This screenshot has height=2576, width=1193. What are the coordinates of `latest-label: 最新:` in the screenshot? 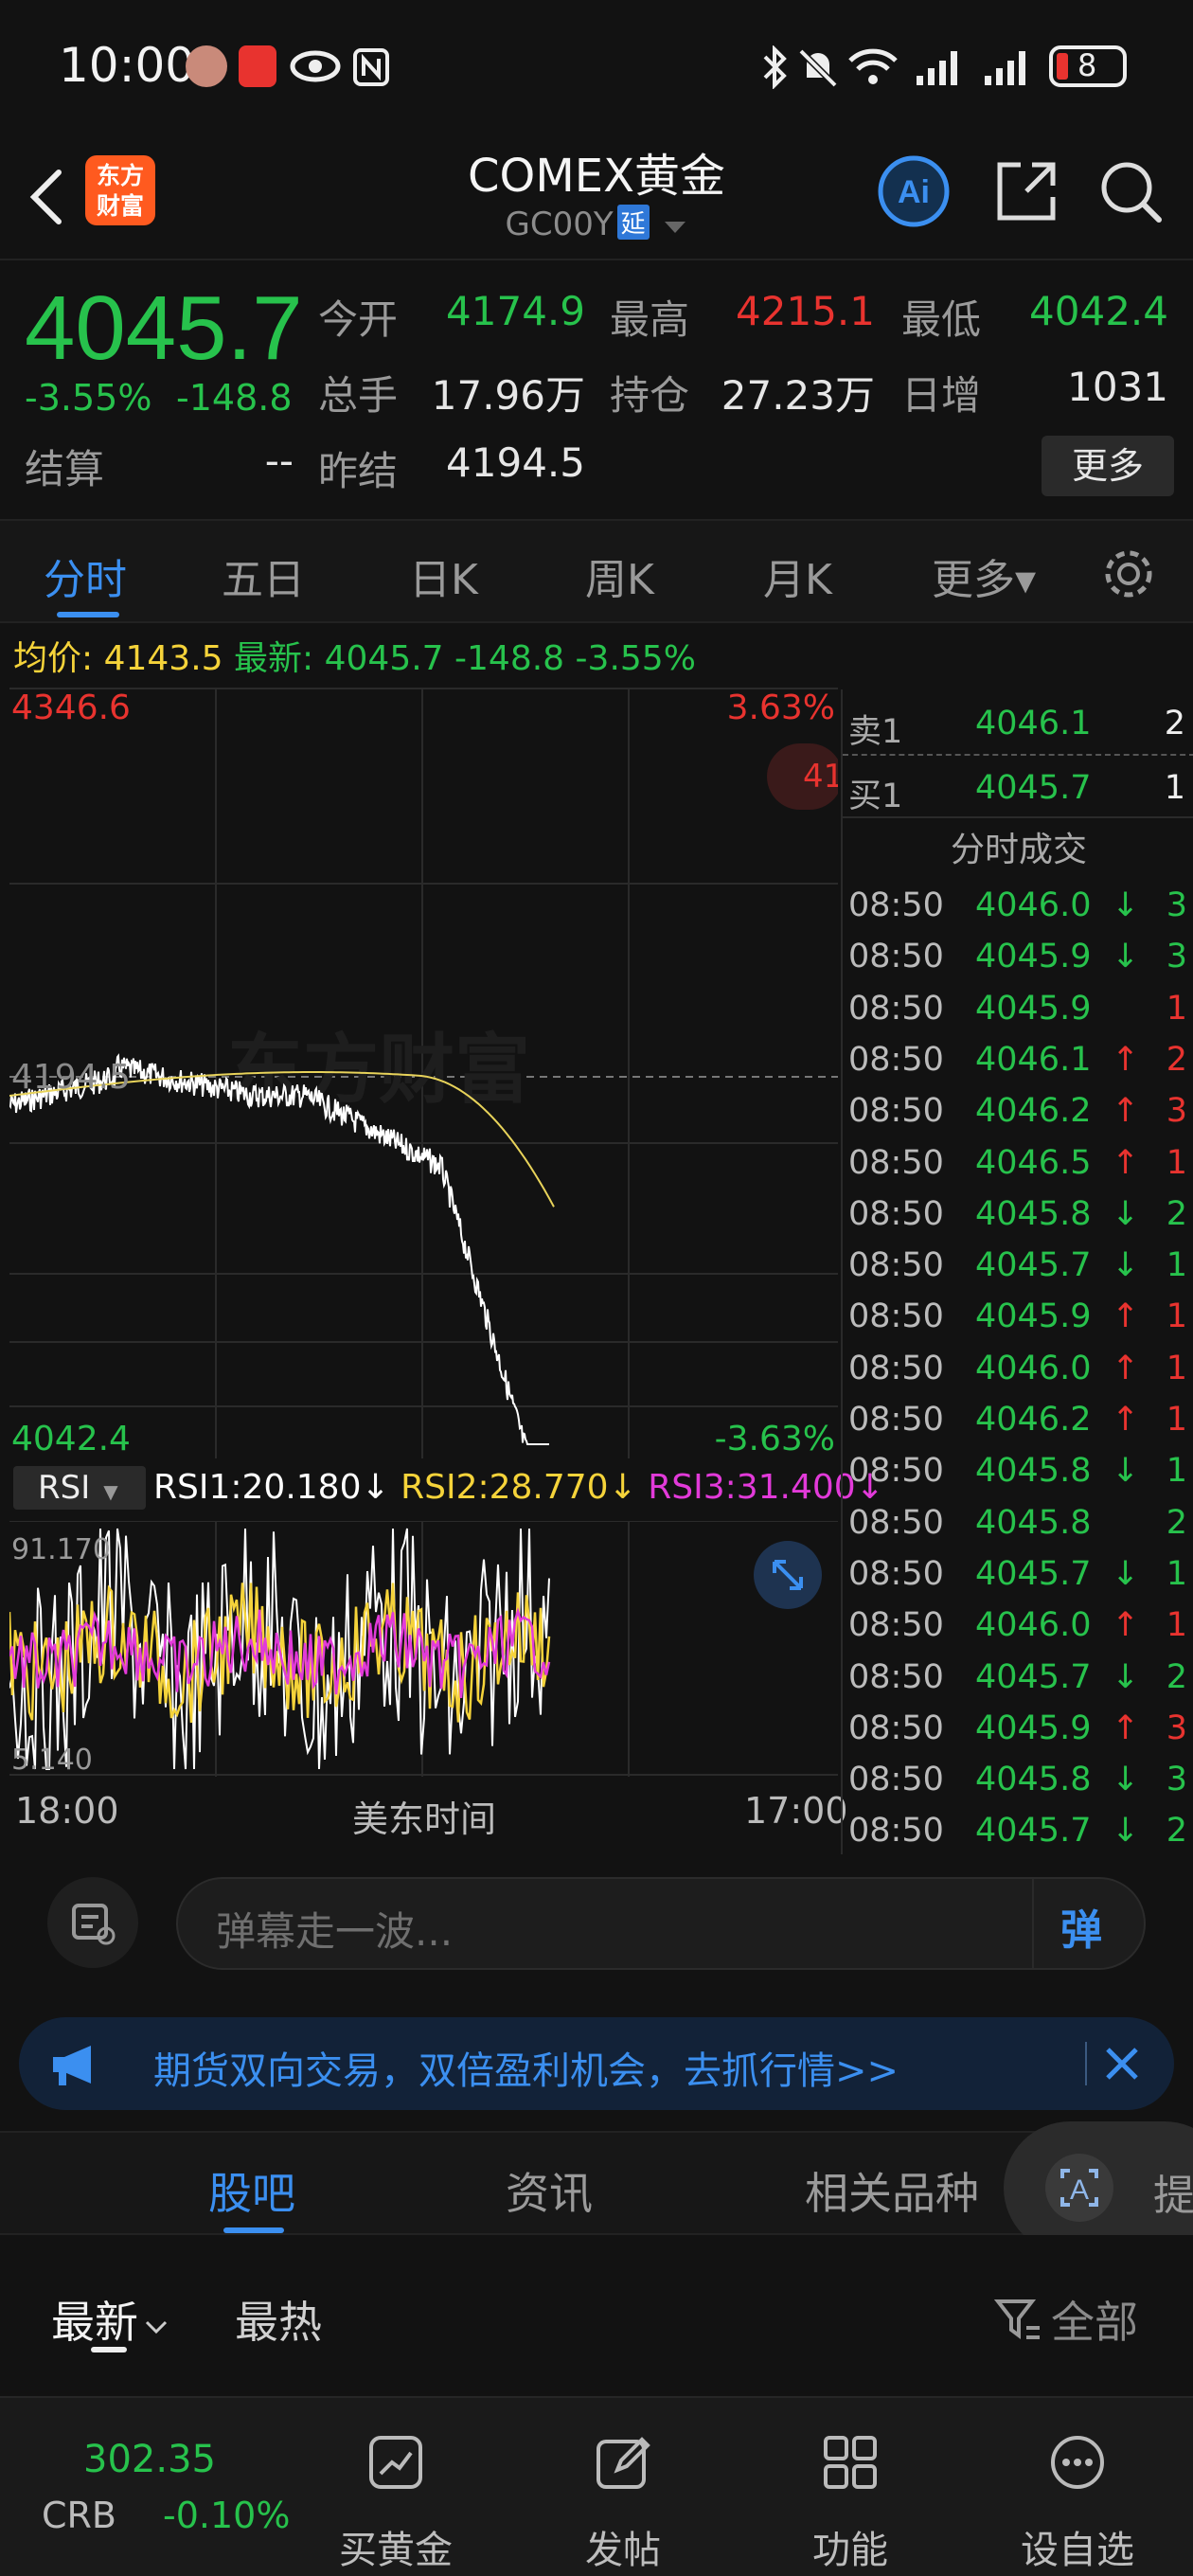 It's located at (274, 658).